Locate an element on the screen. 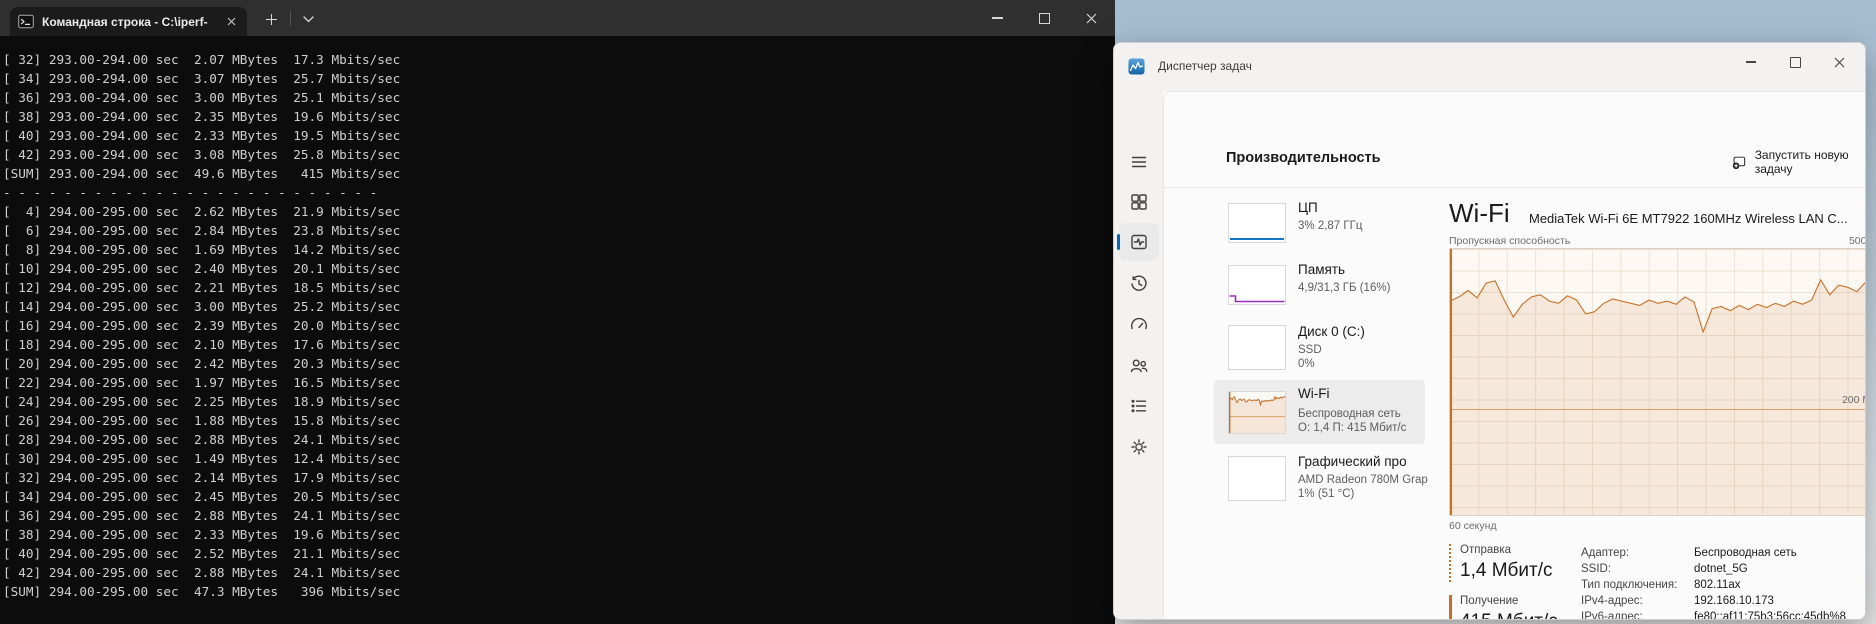  nav-details is located at coordinates (1139, 406).